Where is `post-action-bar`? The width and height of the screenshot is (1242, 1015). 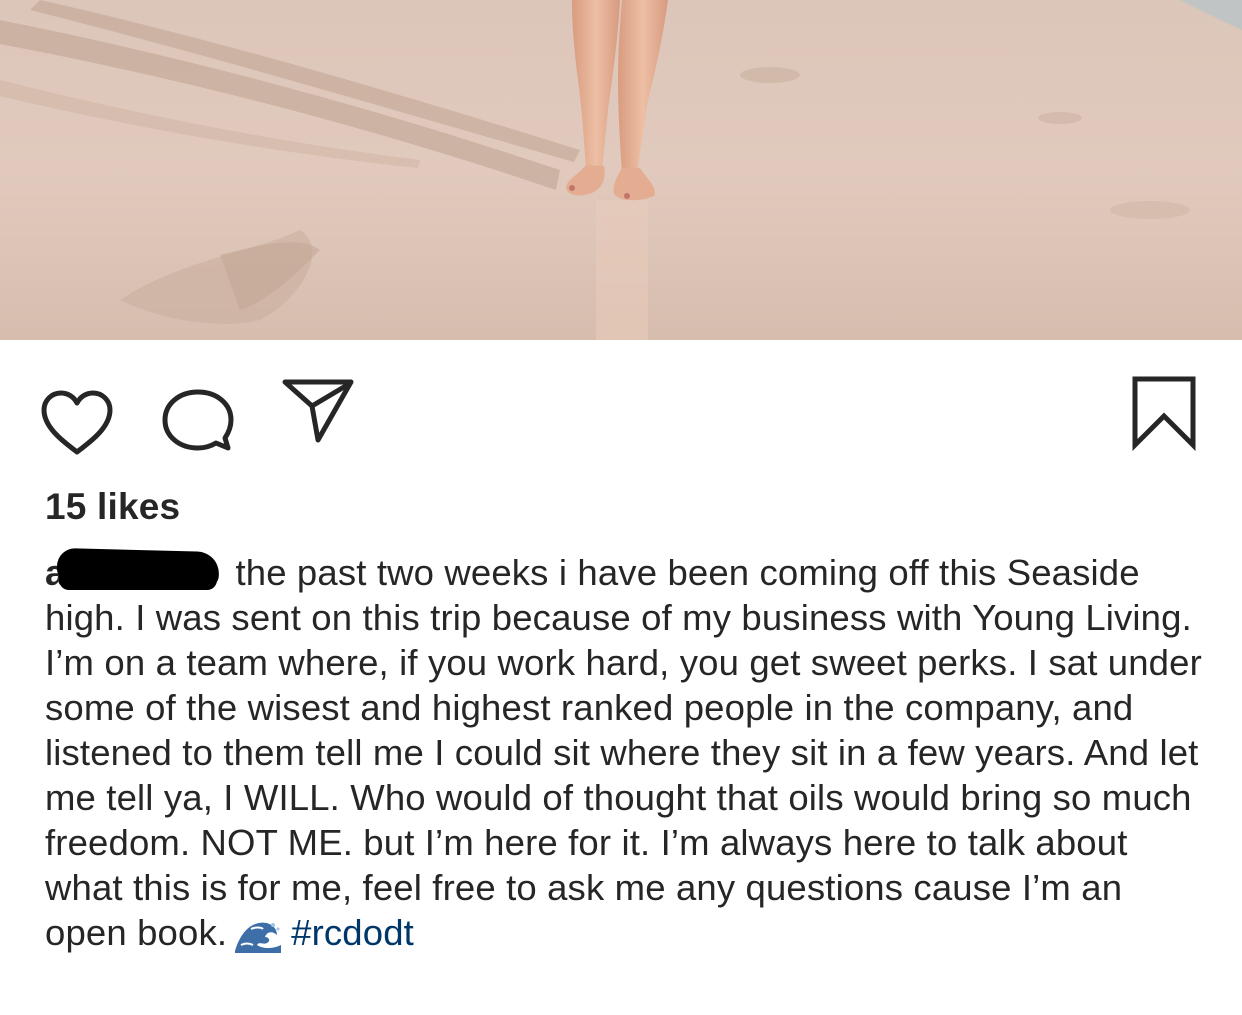
post-action-bar is located at coordinates (621, 410).